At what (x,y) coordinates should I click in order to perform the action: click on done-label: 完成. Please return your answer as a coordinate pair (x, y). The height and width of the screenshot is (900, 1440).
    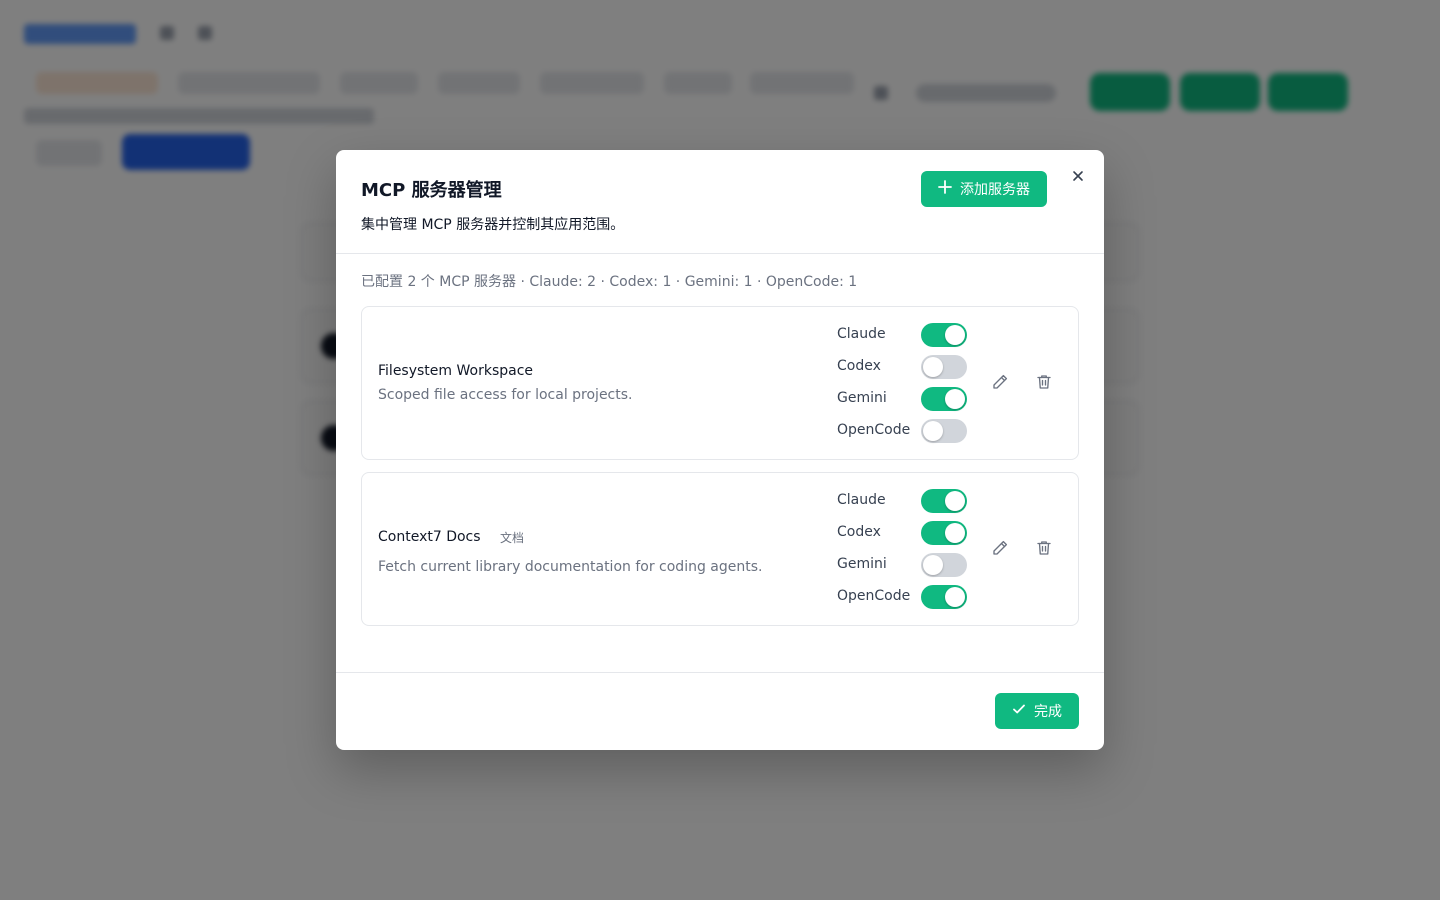
    Looking at the image, I should click on (1048, 712).